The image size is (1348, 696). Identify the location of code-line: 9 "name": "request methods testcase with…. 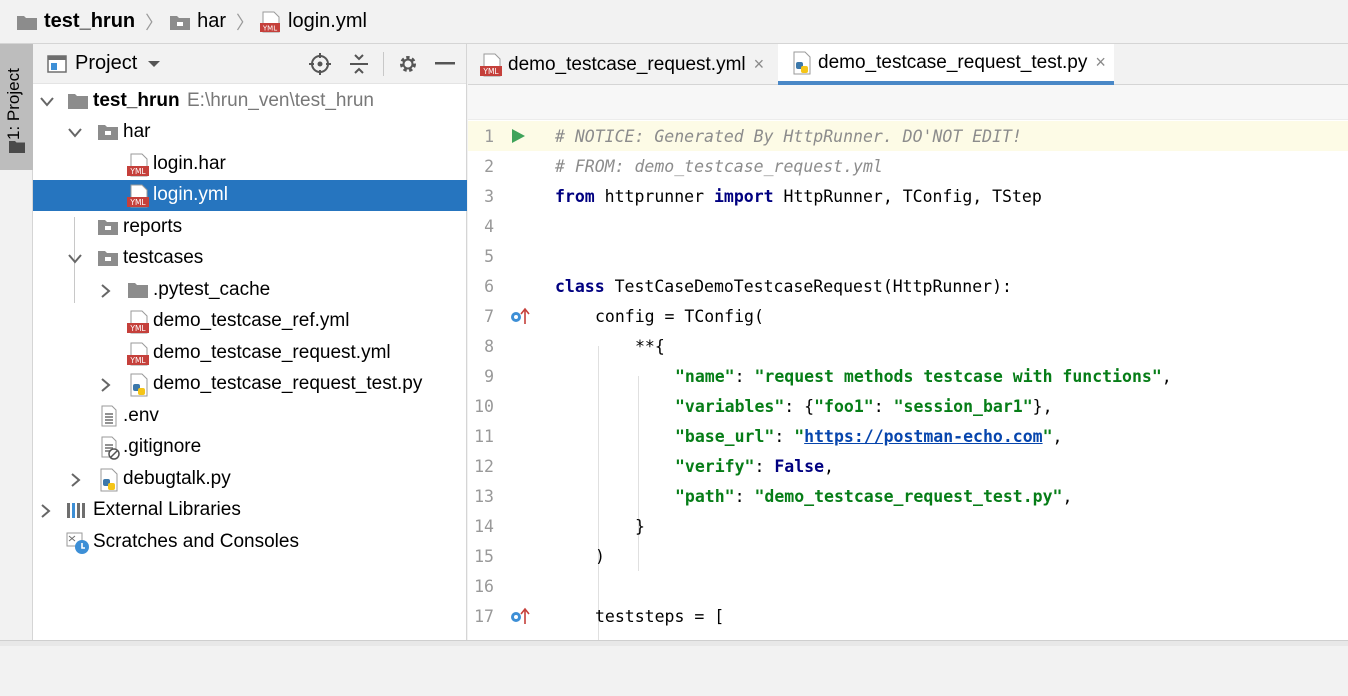
(908, 376).